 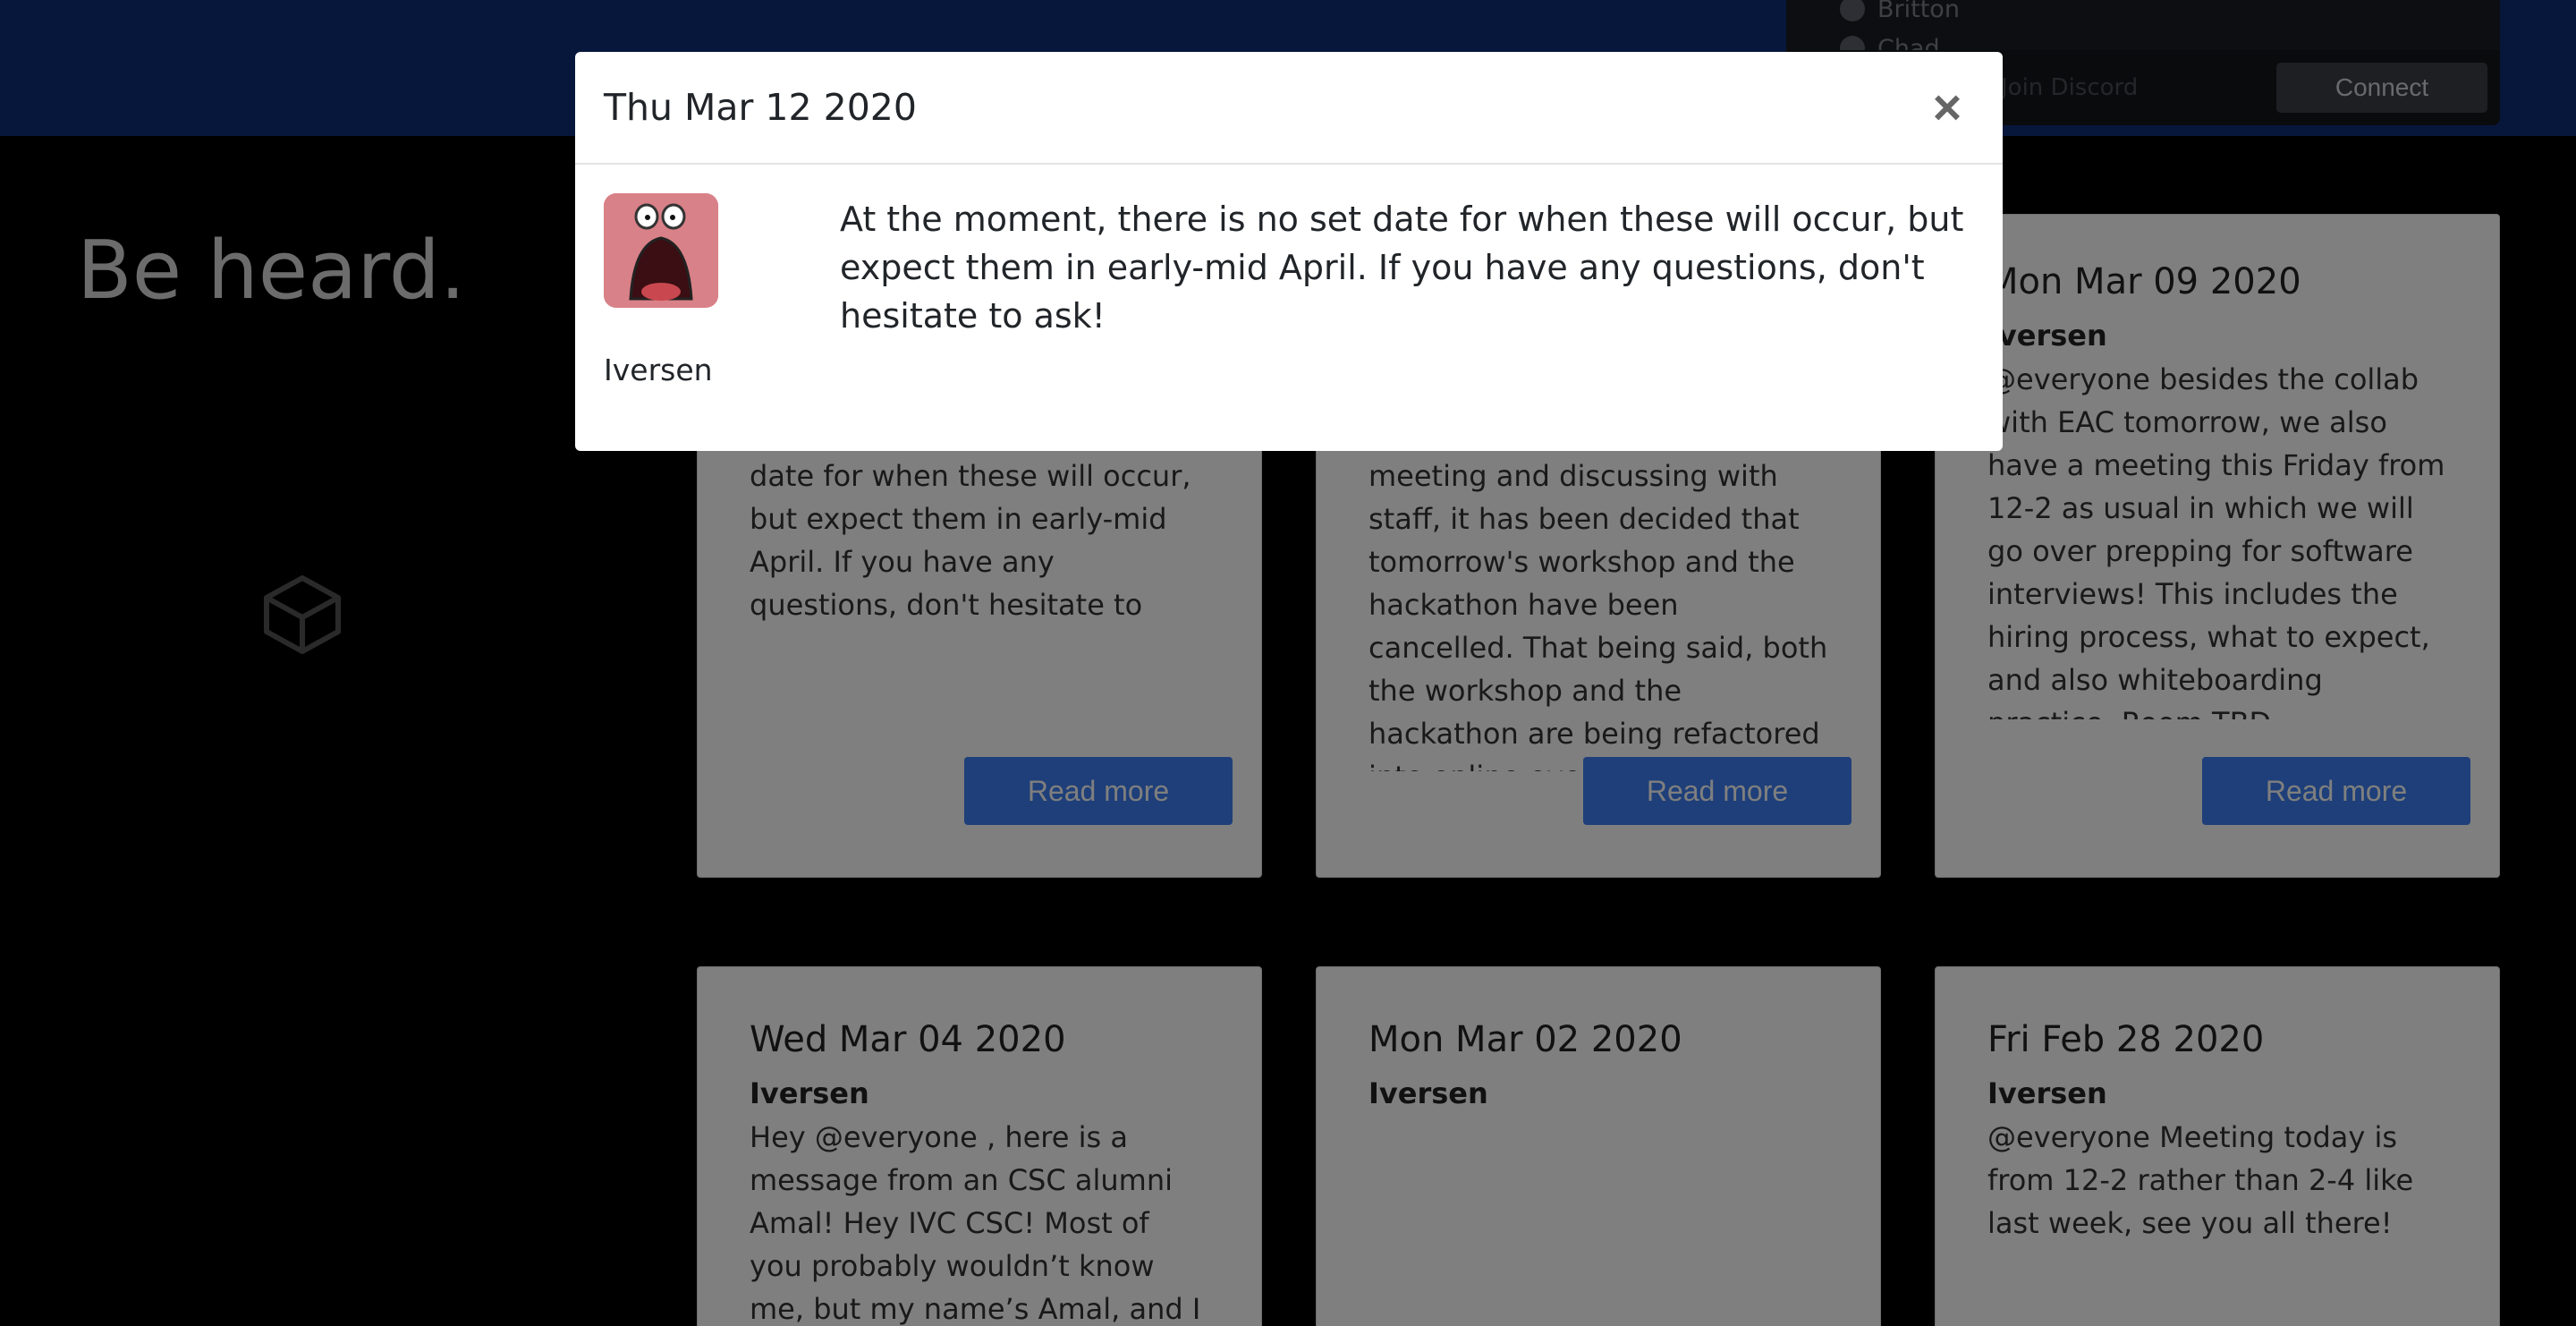 What do you see at coordinates (661, 251) in the screenshot?
I see `surprised-face-avatar-icon` at bounding box center [661, 251].